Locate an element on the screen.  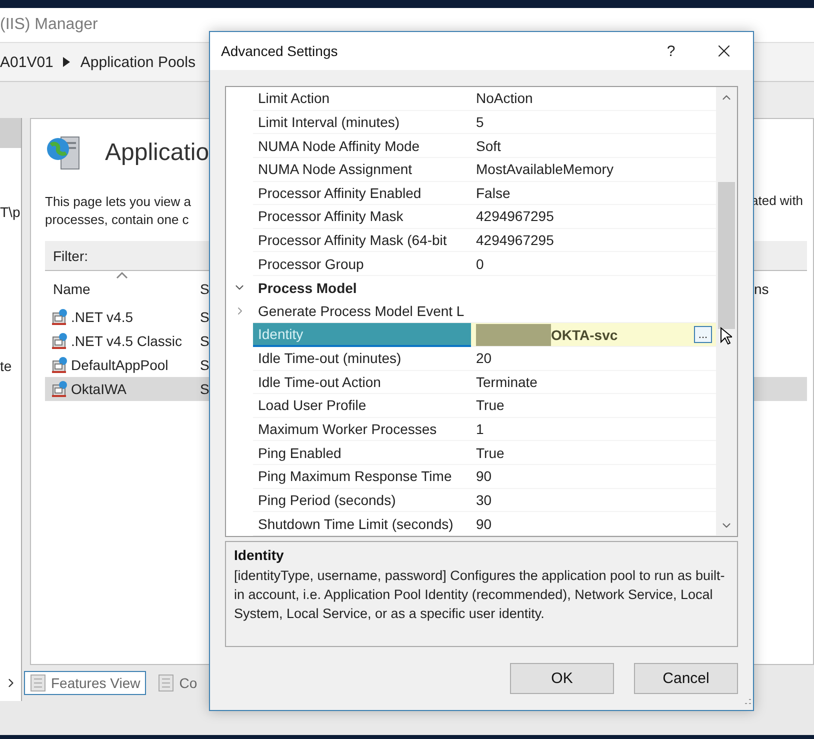
property-value: 1 is located at coordinates (480, 429).